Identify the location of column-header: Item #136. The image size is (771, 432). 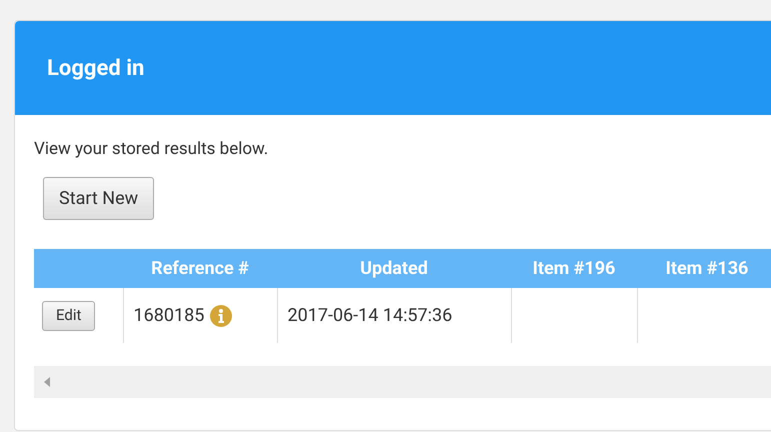
(707, 268).